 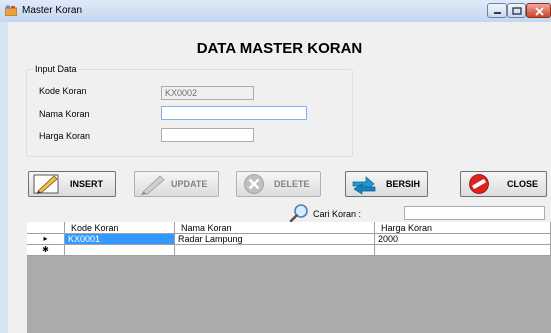 I want to click on window-close-button, so click(x=538, y=10).